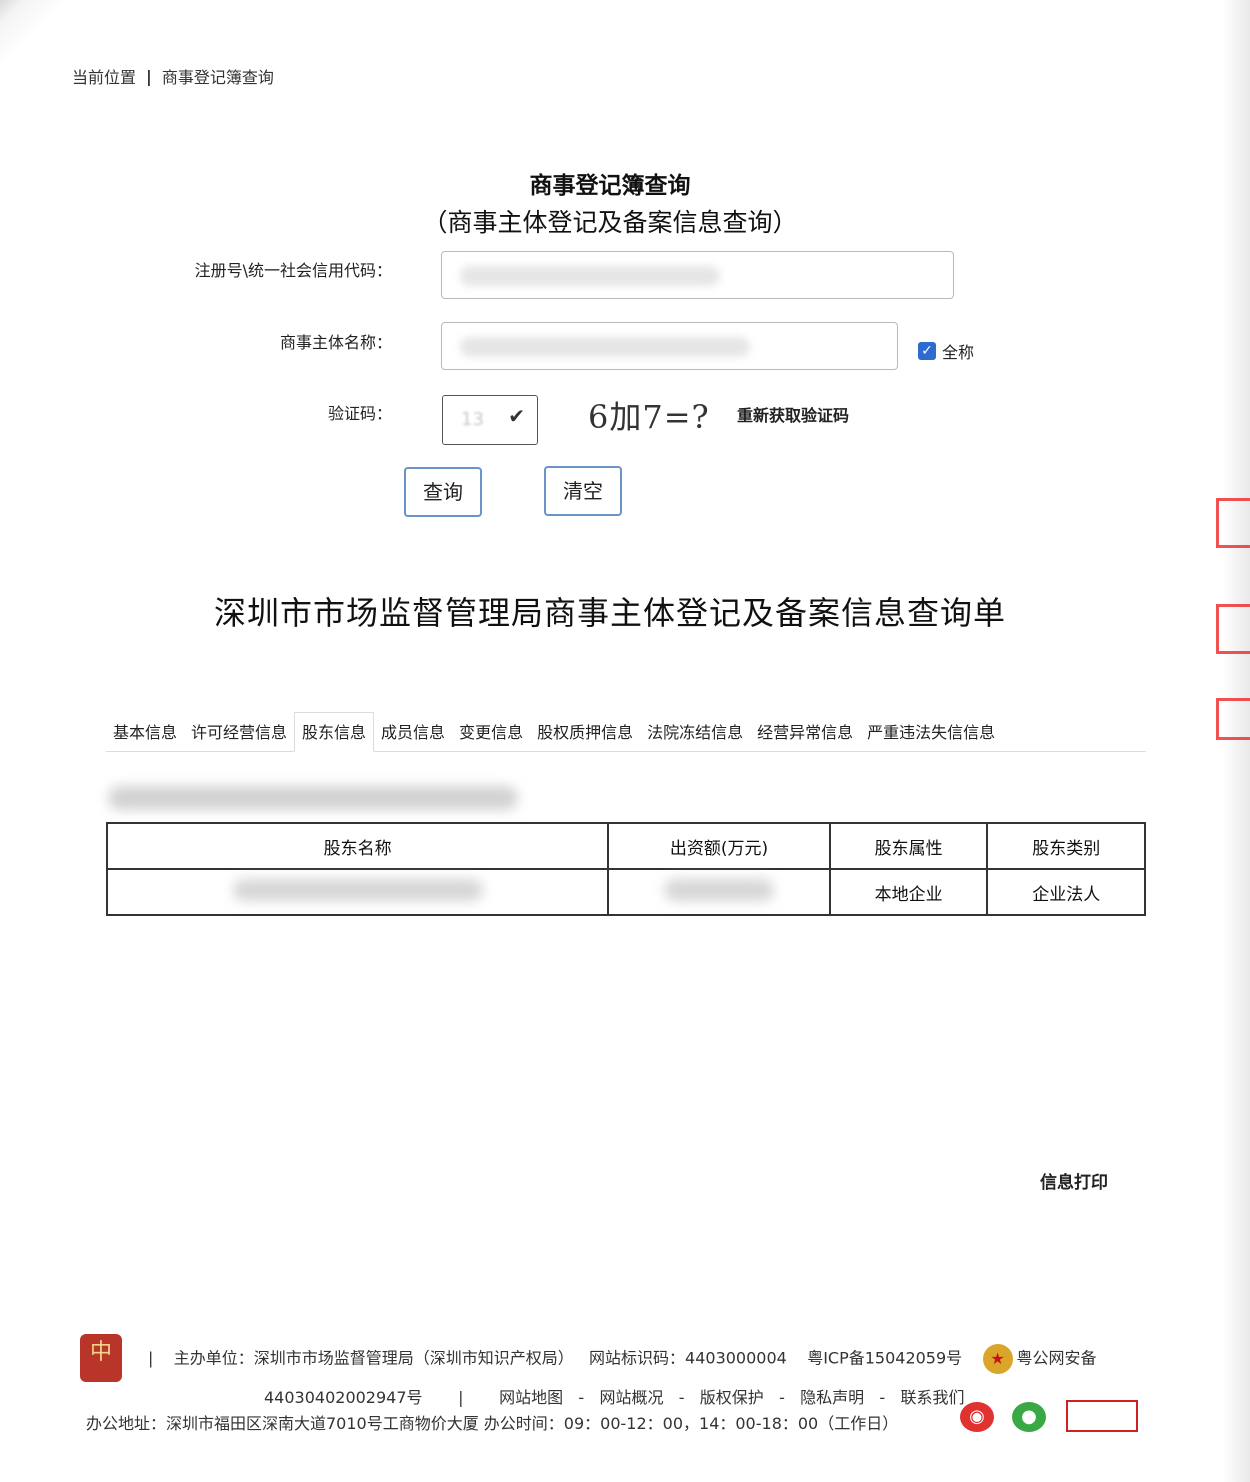 This screenshot has width=1250, height=1482. Describe the element at coordinates (1057, 1358) in the screenshot. I see `footer-police-label: 粤公网安备` at that location.